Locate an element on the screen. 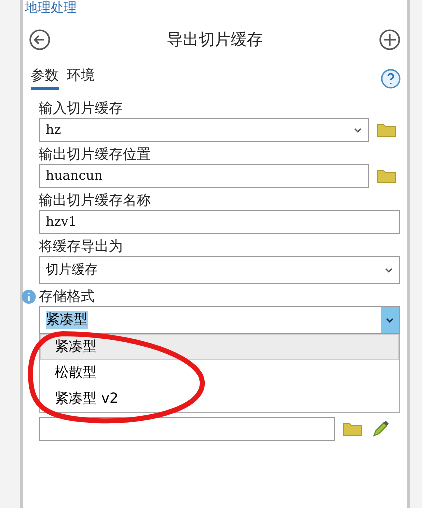  field-label: 输出切片缓存位置 is located at coordinates (95, 155).